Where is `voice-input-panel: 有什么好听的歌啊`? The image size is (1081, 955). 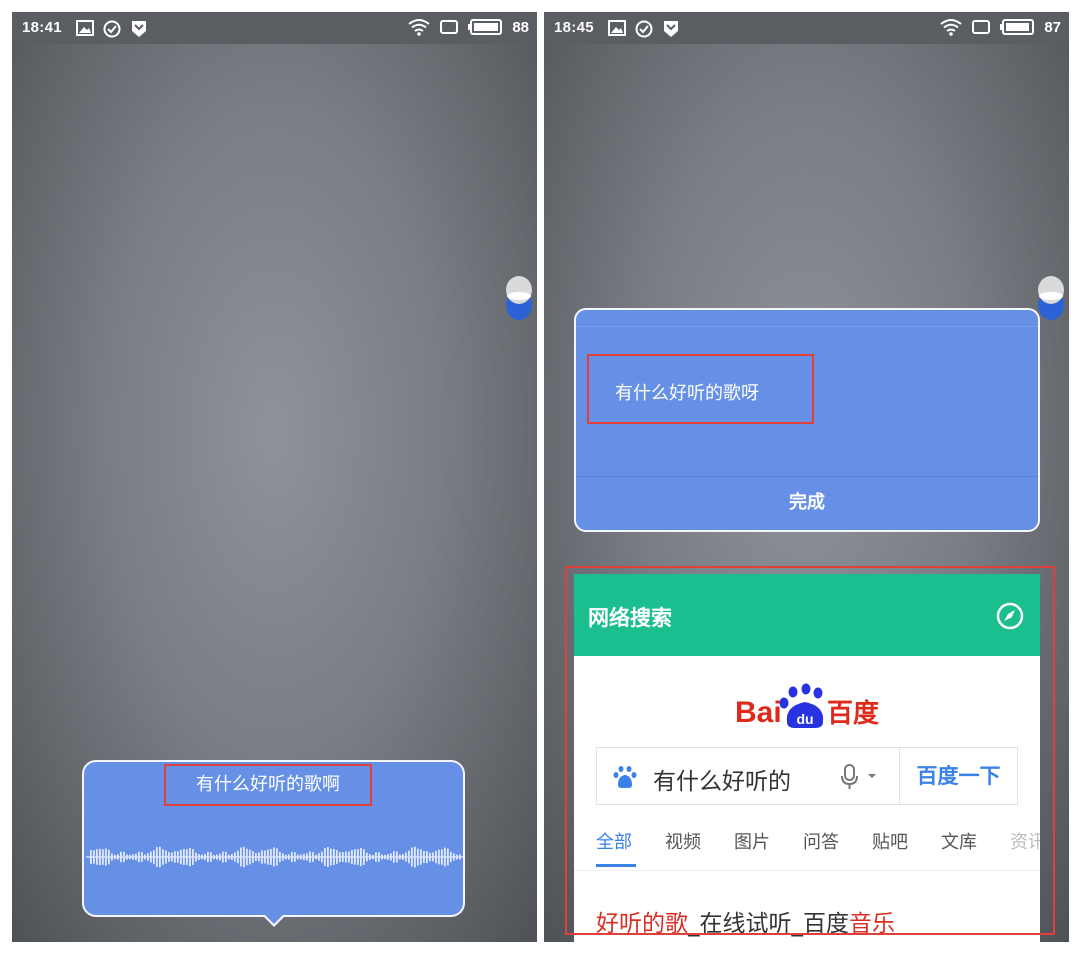
voice-input-panel: 有什么好听的歌啊 is located at coordinates (273, 843).